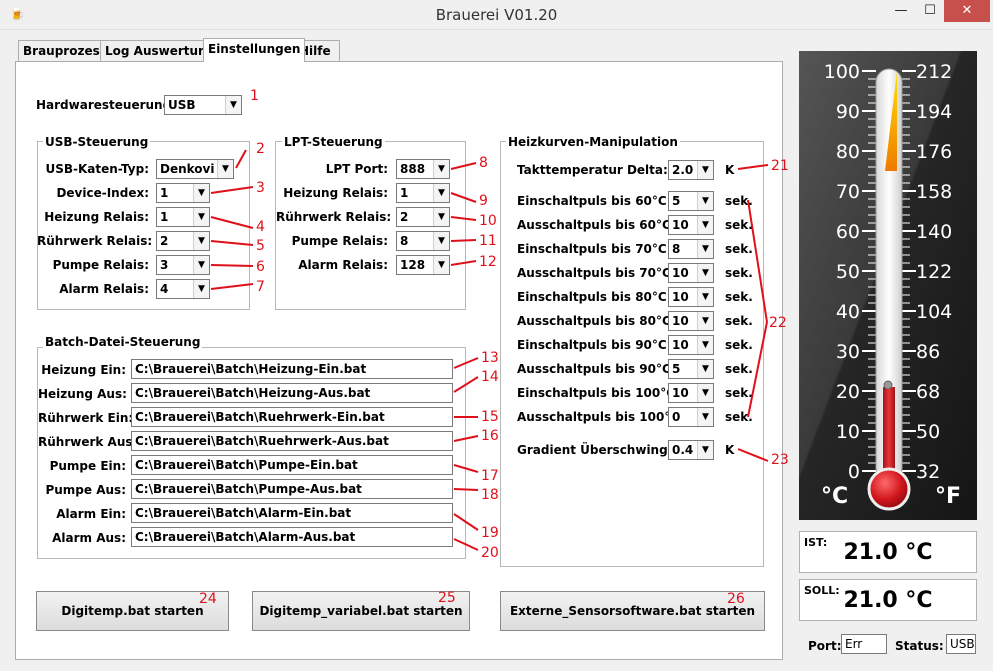 The image size is (993, 671). What do you see at coordinates (447, 598) in the screenshot?
I see `annotation-number: 25` at bounding box center [447, 598].